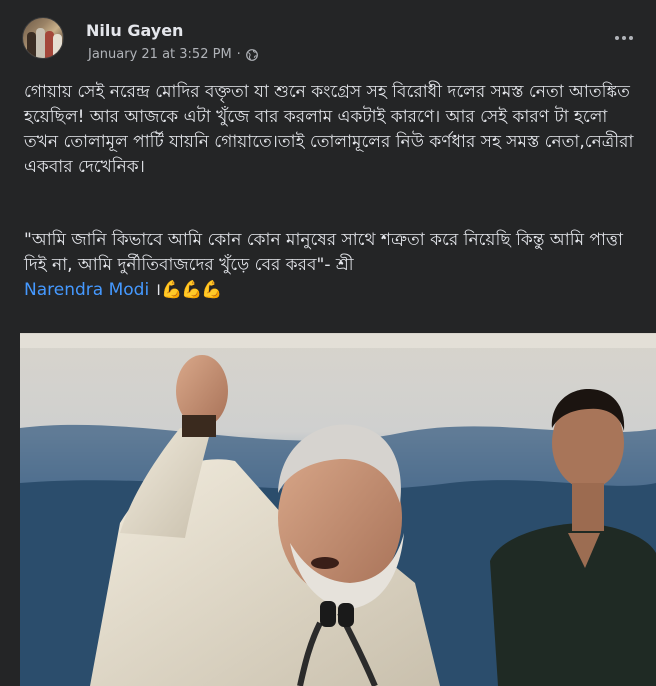 This screenshot has width=656, height=686. I want to click on more-options-button, so click(624, 38).